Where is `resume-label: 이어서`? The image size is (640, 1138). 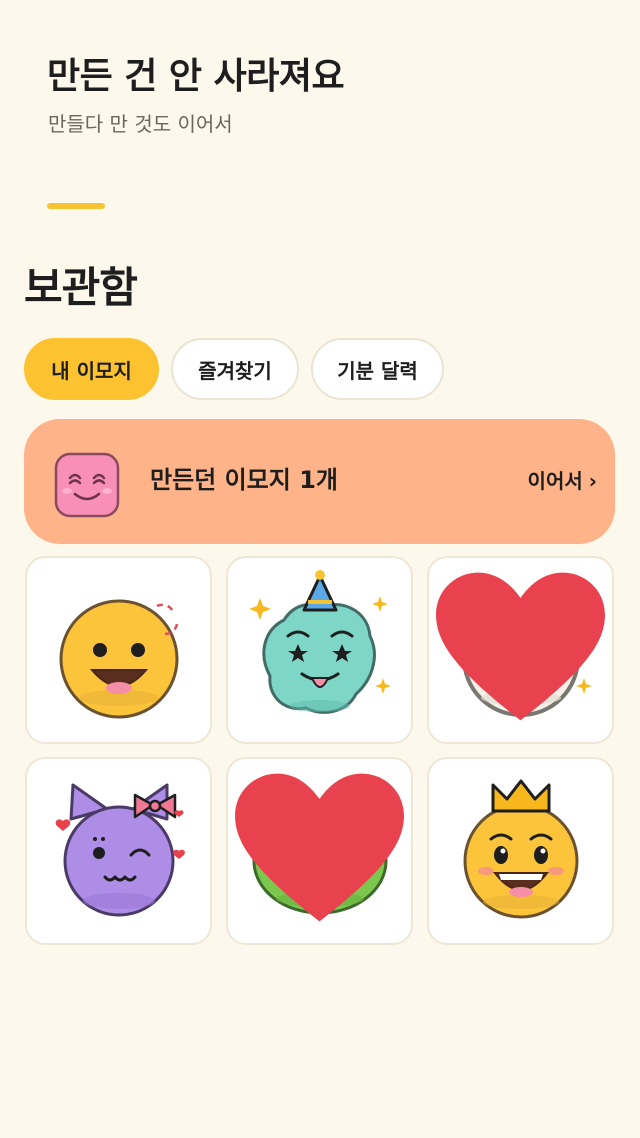
resume-label: 이어서 is located at coordinates (555, 481).